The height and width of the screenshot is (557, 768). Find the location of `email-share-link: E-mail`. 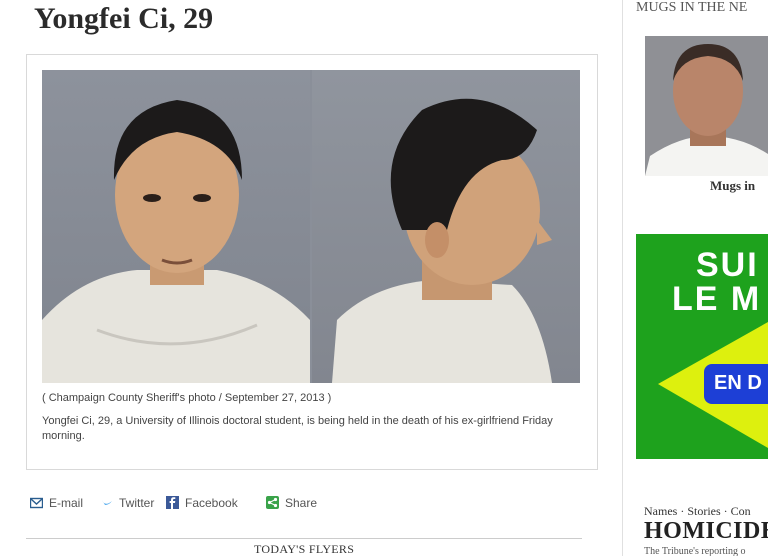

email-share-link: E-mail is located at coordinates (56, 503).